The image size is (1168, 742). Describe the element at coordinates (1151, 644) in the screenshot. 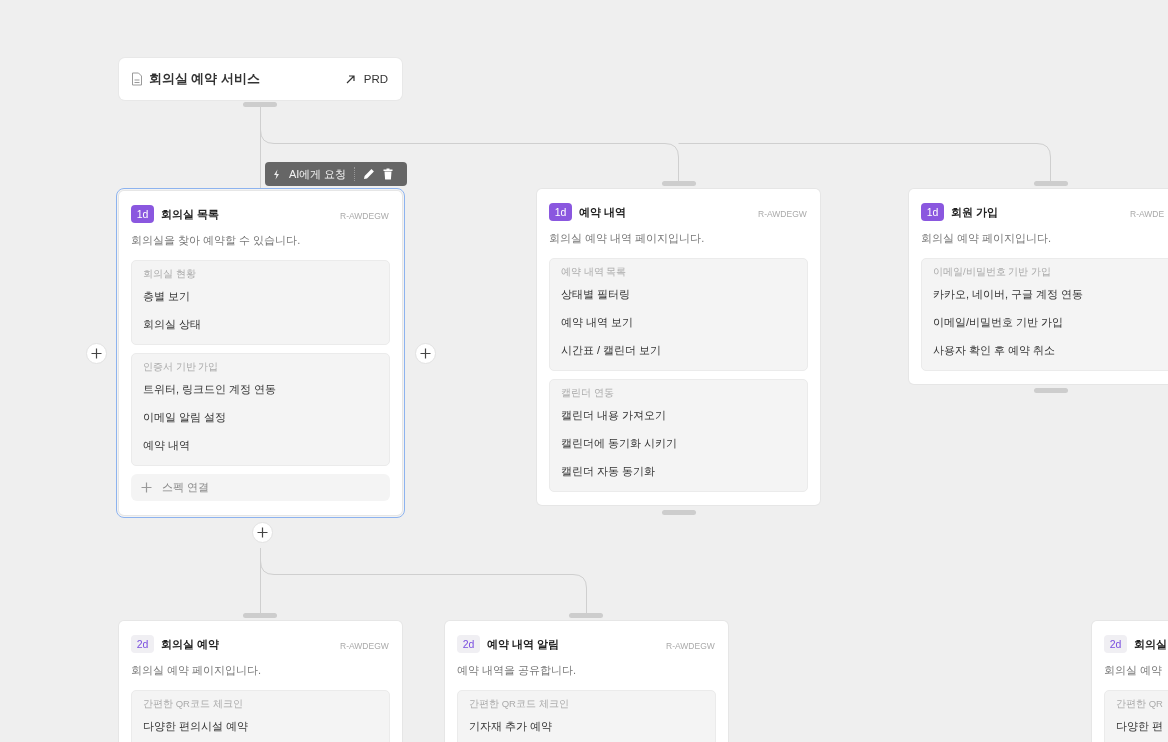

I see `card-title: 회의실` at that location.